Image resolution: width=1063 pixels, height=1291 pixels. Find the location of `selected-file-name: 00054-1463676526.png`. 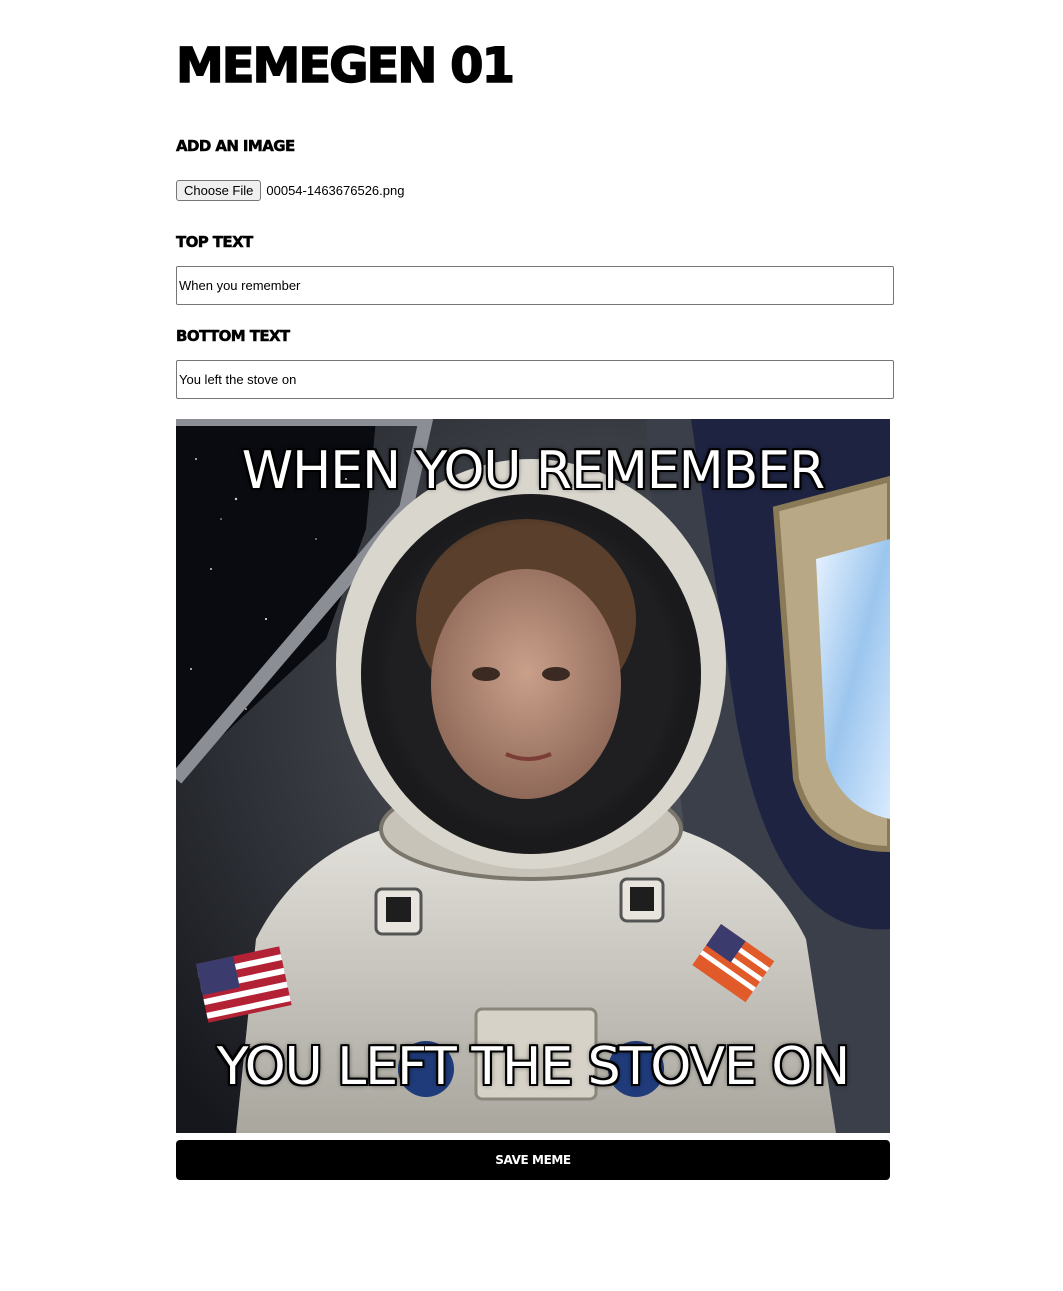

selected-file-name: 00054-1463676526.png is located at coordinates (335, 190).